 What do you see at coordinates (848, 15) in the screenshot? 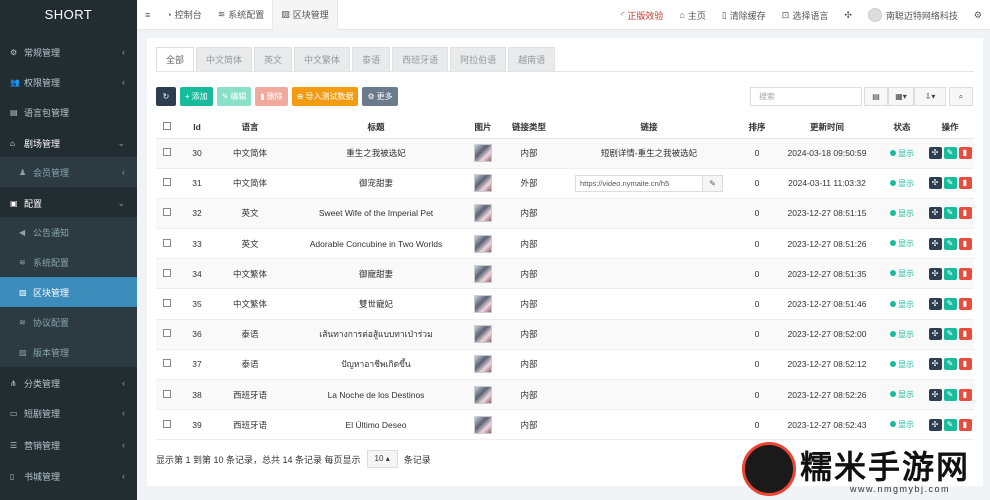
I see `fullscreen-button: ✣` at bounding box center [848, 15].